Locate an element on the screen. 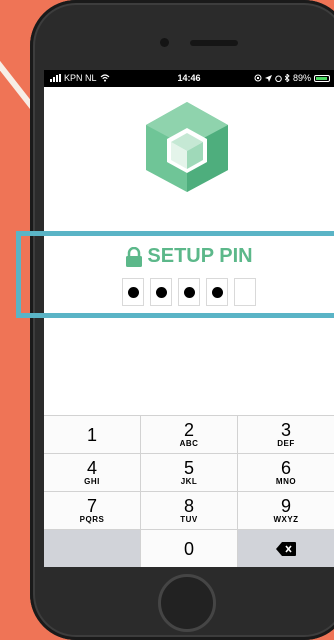  key-digit: 0 is located at coordinates (188, 548).